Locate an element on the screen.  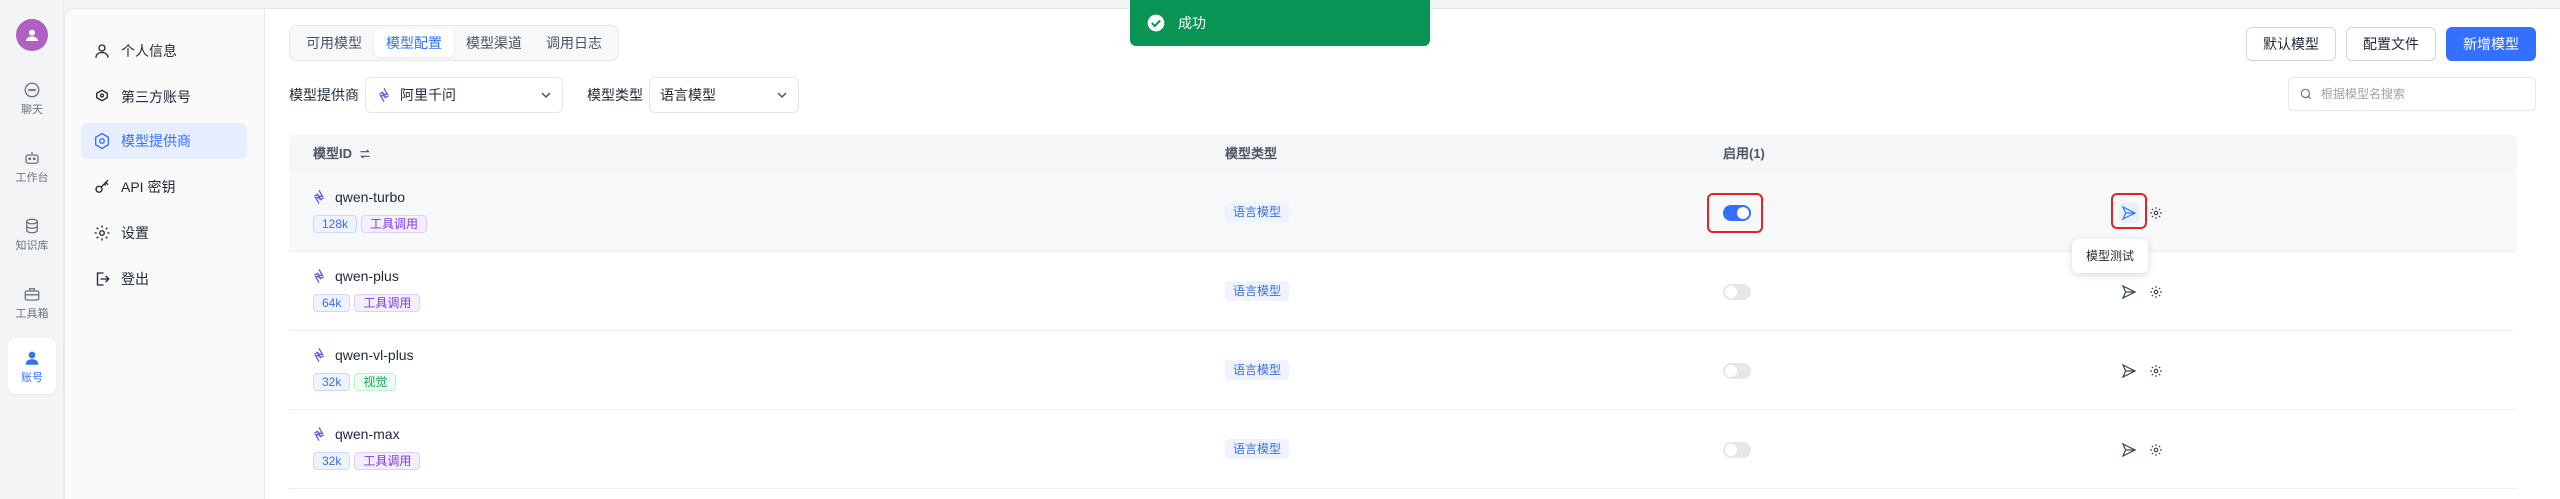
left-rail: 聊天 工作台 知识库 工具箱 账号 is located at coordinates (32, 249).